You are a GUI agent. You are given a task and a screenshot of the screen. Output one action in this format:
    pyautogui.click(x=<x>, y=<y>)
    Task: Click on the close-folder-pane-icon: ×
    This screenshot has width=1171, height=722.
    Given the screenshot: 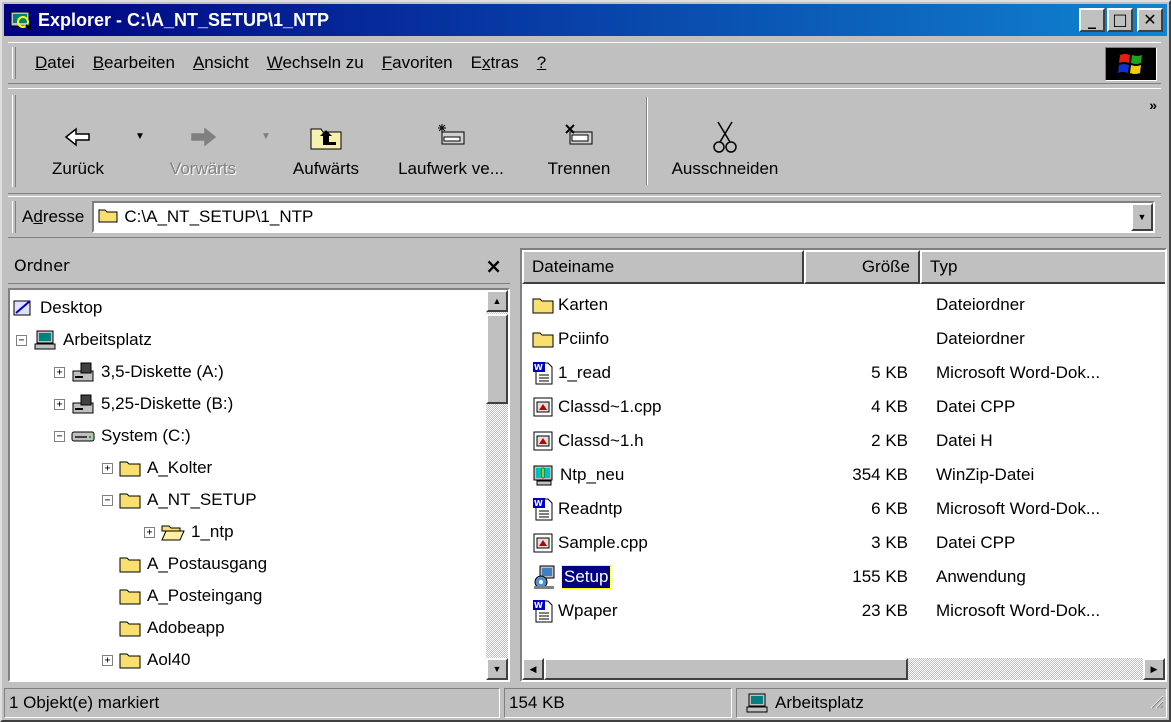 What is the action you would take?
    pyautogui.click(x=493, y=266)
    